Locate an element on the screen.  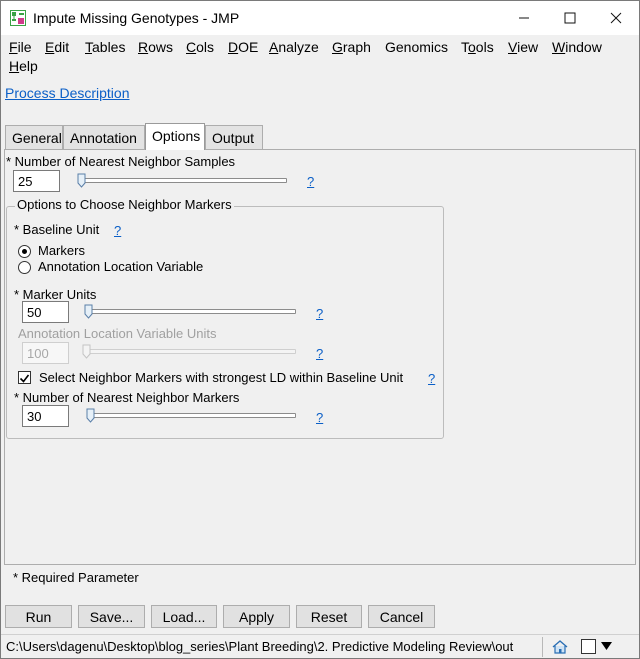
annotation-units-slider-track is located at coordinates (192, 351).